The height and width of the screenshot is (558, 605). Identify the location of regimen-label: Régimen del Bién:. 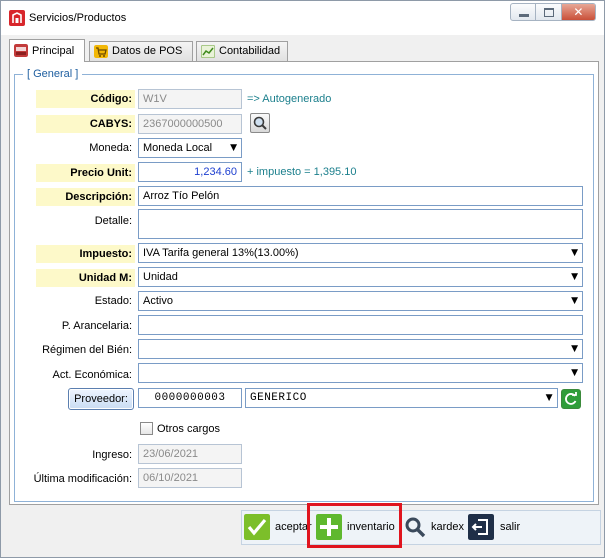
(87, 350).